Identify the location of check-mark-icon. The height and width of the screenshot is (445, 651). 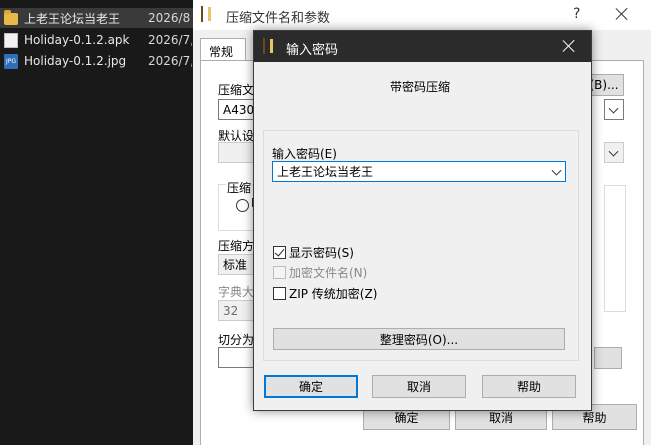
(279, 251).